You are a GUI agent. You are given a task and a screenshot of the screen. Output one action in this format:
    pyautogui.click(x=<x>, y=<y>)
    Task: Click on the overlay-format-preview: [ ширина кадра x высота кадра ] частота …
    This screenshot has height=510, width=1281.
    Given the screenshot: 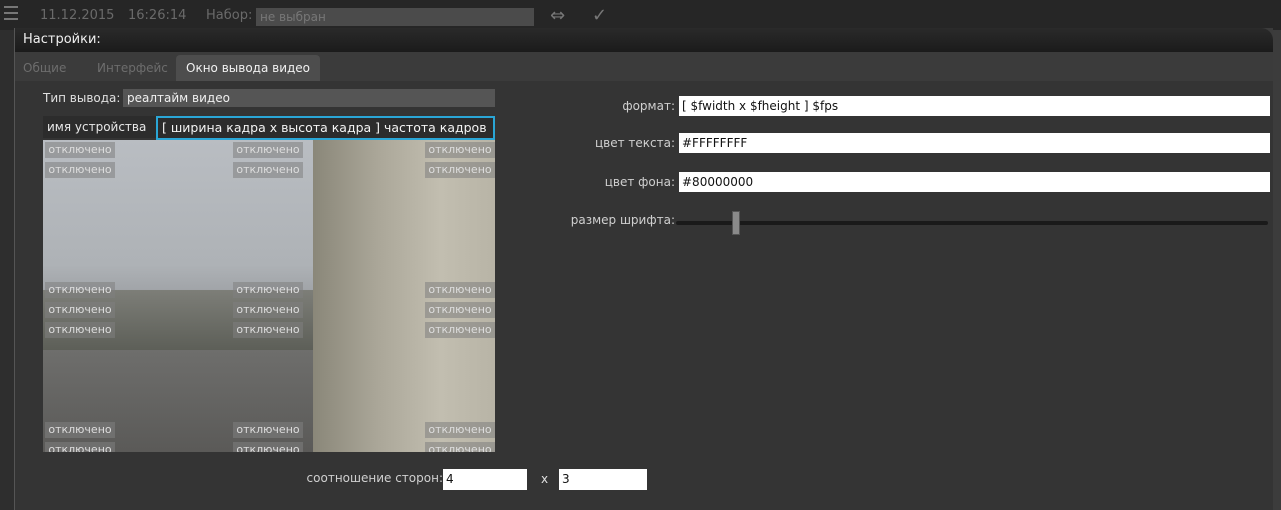 What is the action you would take?
    pyautogui.click(x=325, y=128)
    